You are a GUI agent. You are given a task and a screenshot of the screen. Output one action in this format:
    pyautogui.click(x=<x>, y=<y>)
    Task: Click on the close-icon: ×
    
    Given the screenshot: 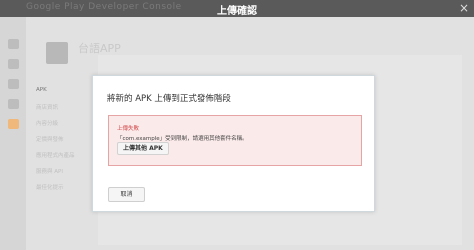 What is the action you would take?
    pyautogui.click(x=464, y=8)
    